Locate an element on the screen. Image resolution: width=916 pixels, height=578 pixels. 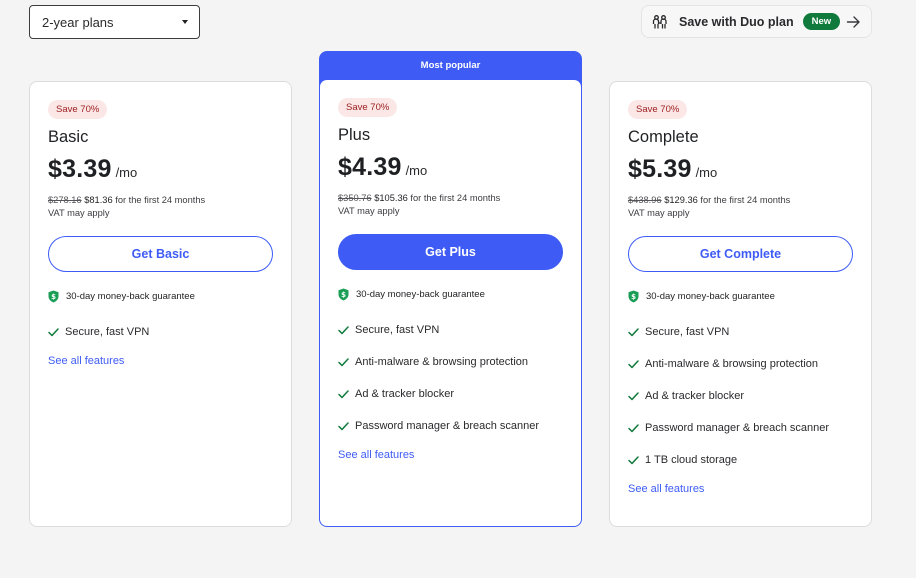
discounted-price: $129.36 is located at coordinates (681, 200).